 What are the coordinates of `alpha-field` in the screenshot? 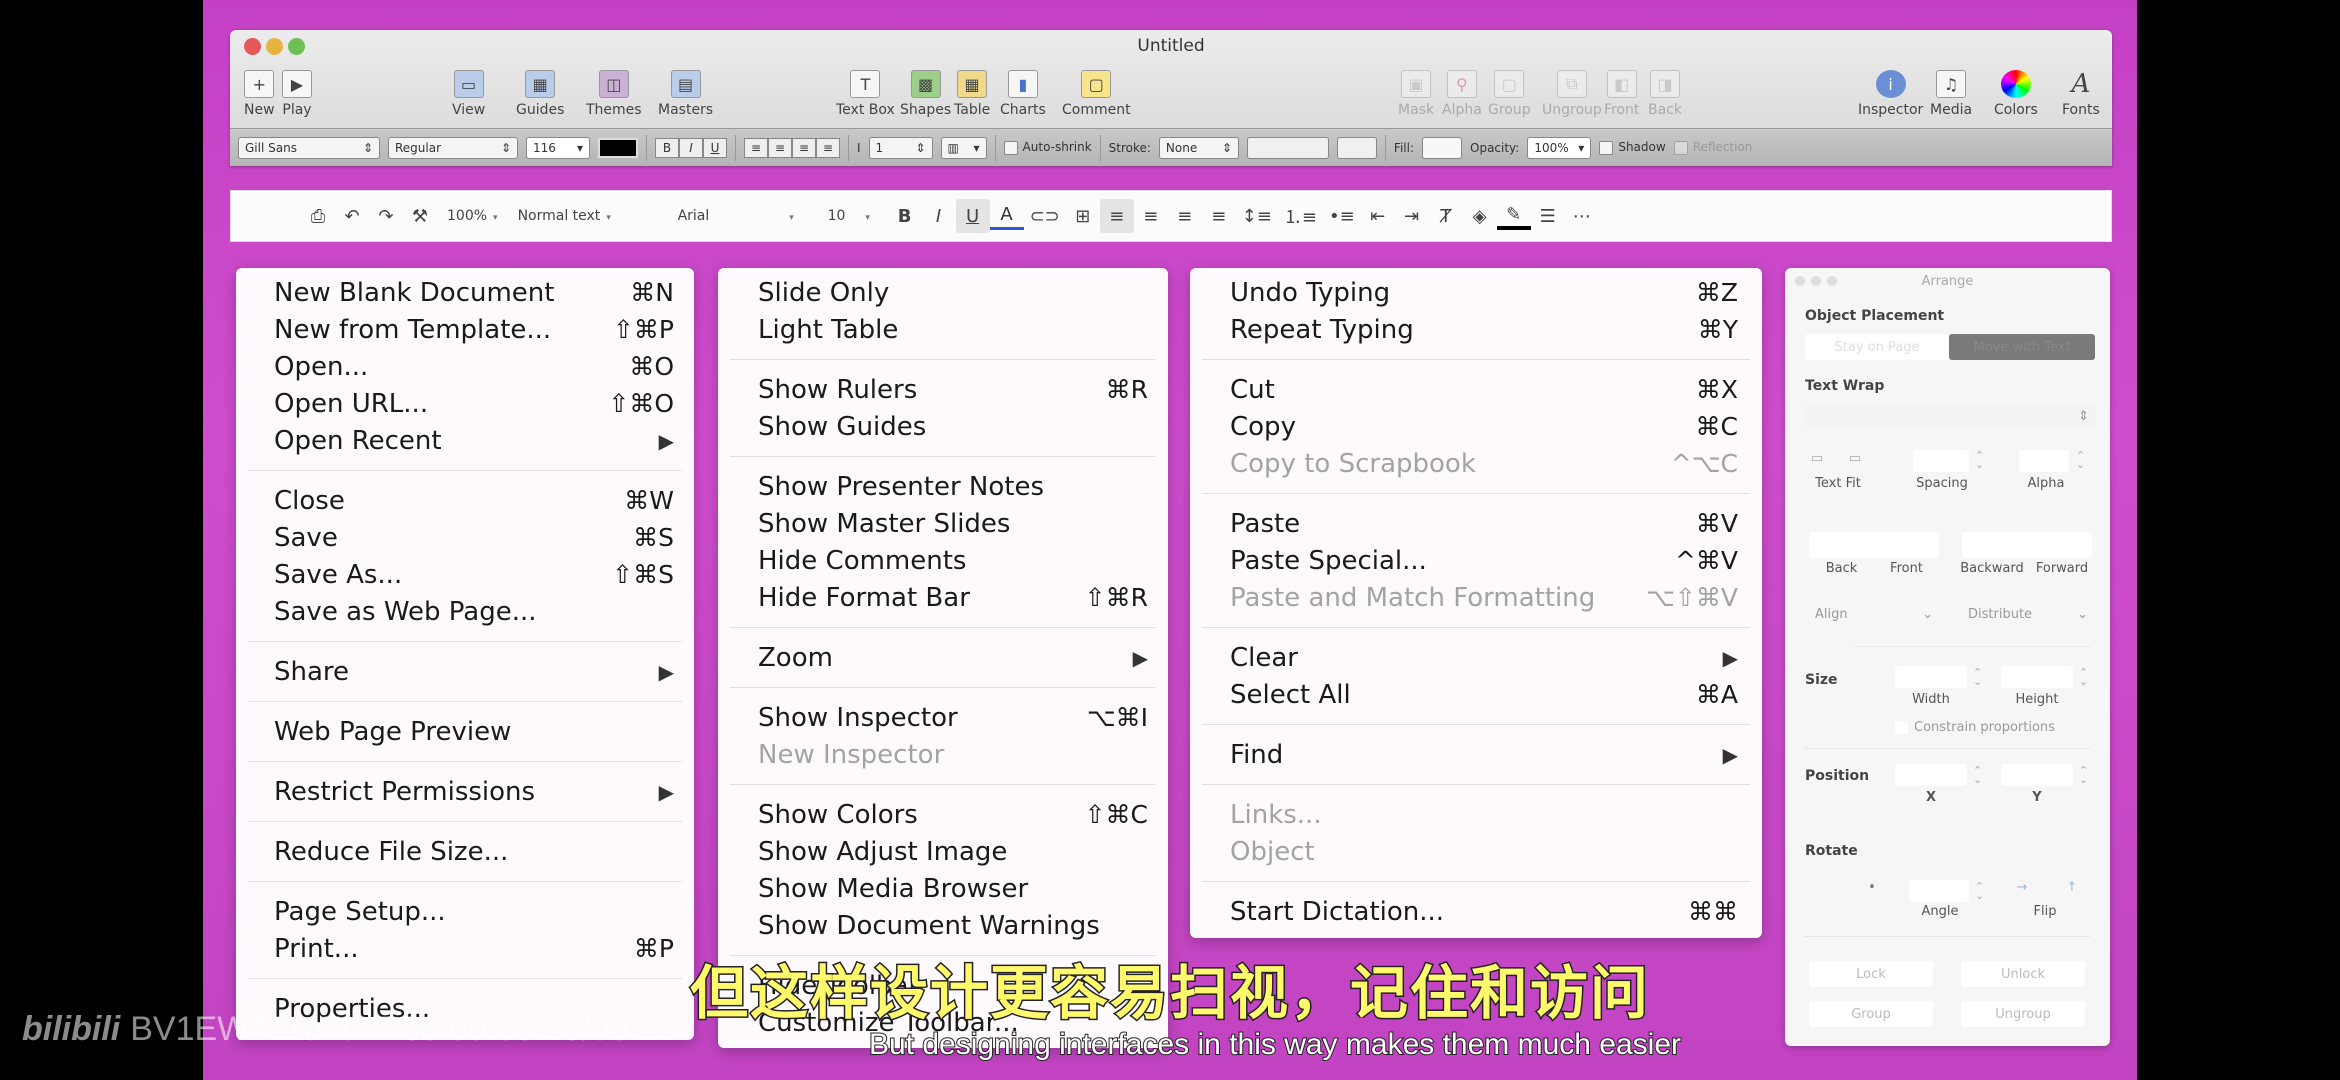 It's located at (2044, 461).